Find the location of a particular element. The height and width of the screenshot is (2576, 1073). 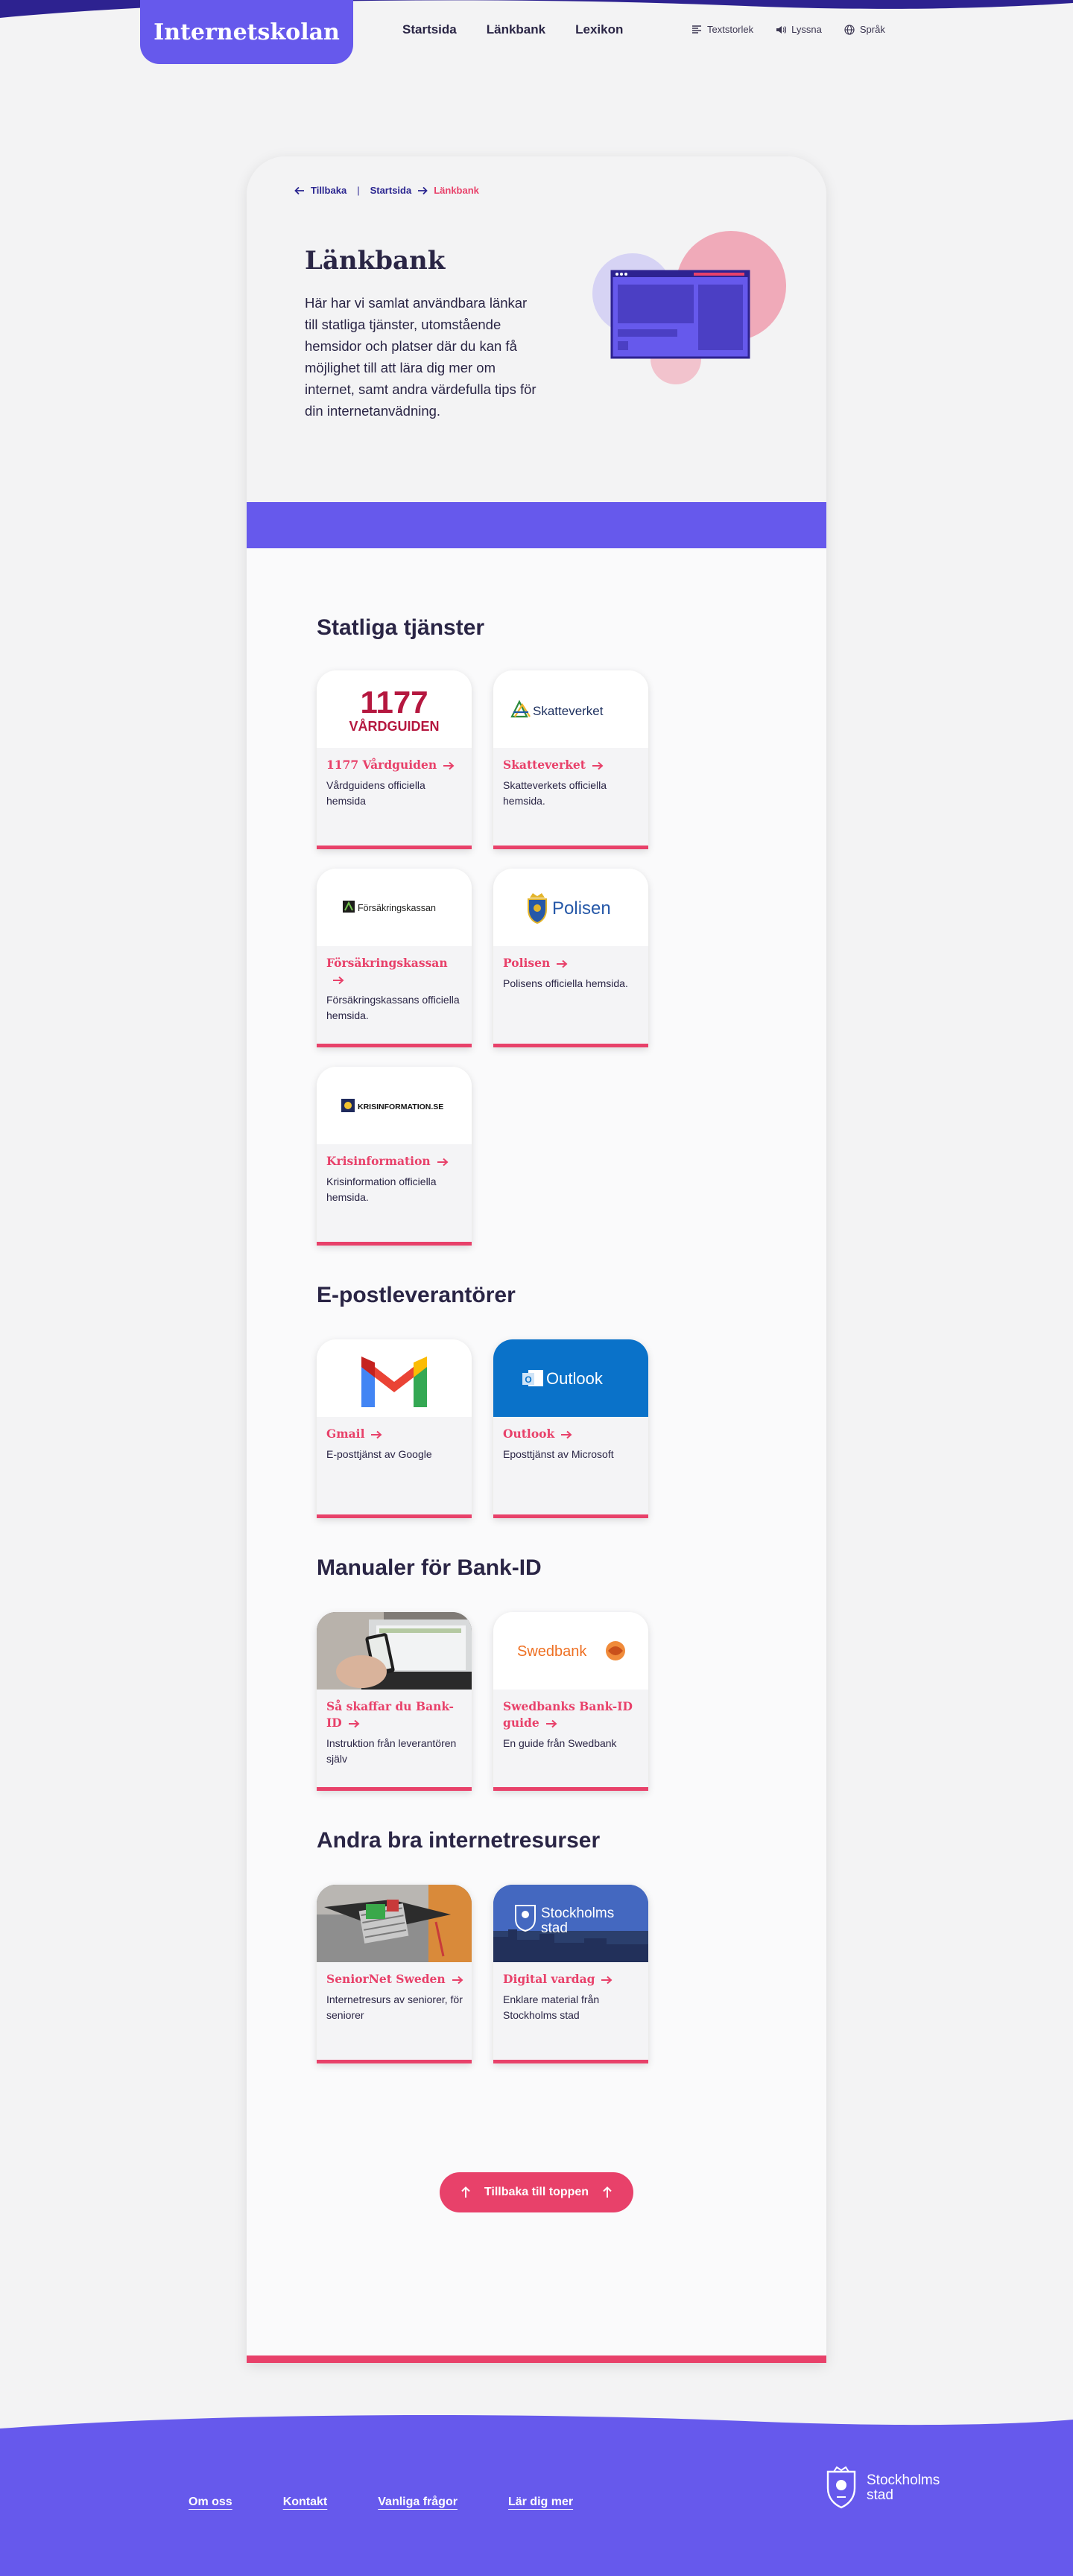

svg-text: Stockholms is located at coordinates (577, 1914).